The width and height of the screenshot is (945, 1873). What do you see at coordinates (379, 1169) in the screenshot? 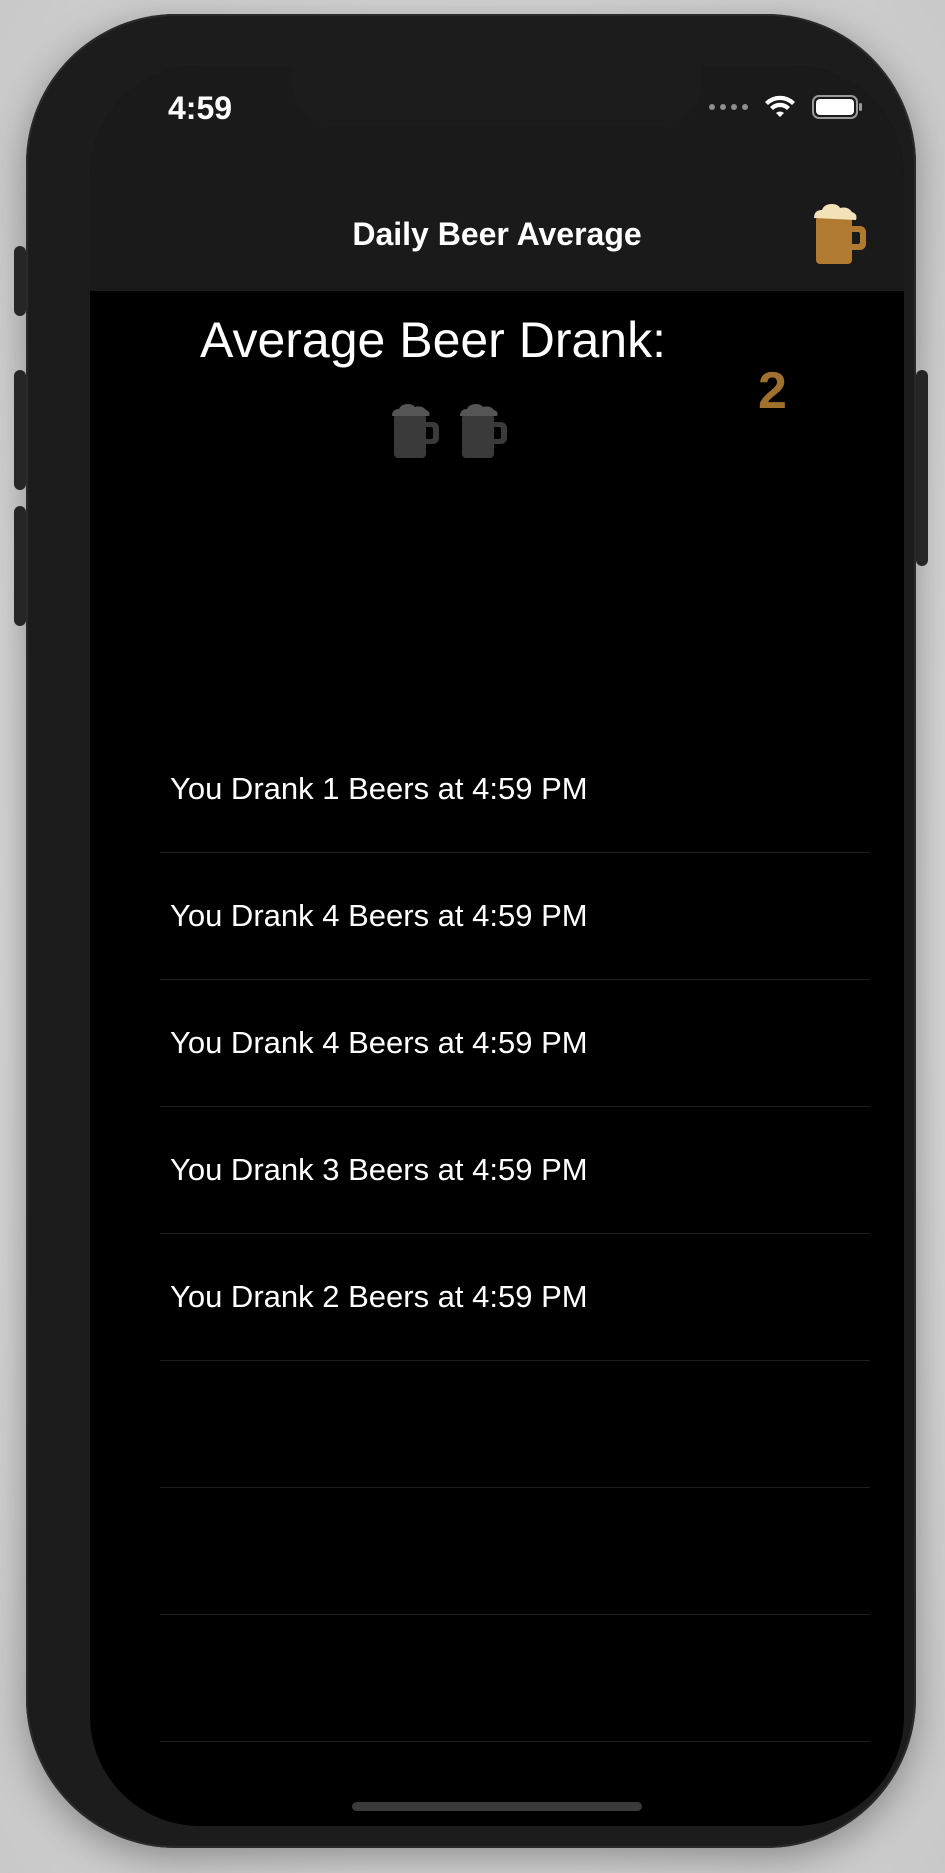
I see `entry-label: You Drank 3 Beers at 4:59 PM` at bounding box center [379, 1169].